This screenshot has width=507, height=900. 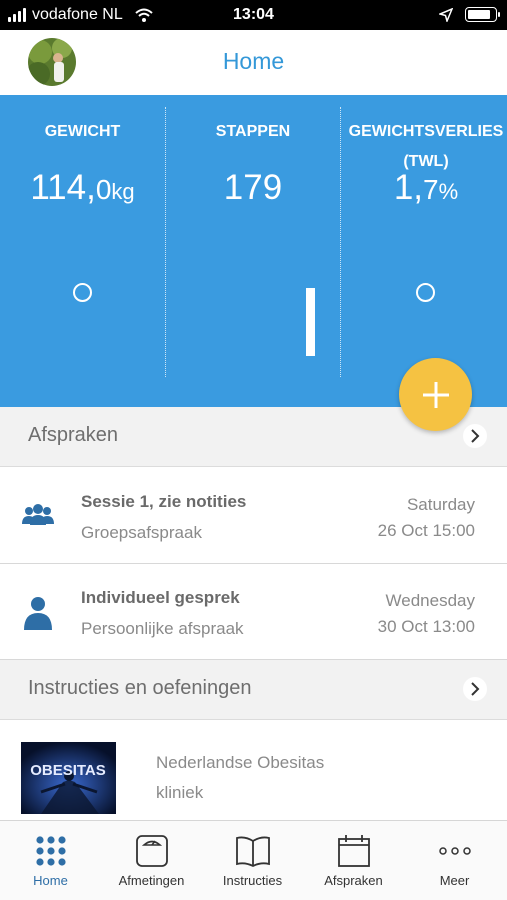 I want to click on group-icon, so click(x=38, y=514).